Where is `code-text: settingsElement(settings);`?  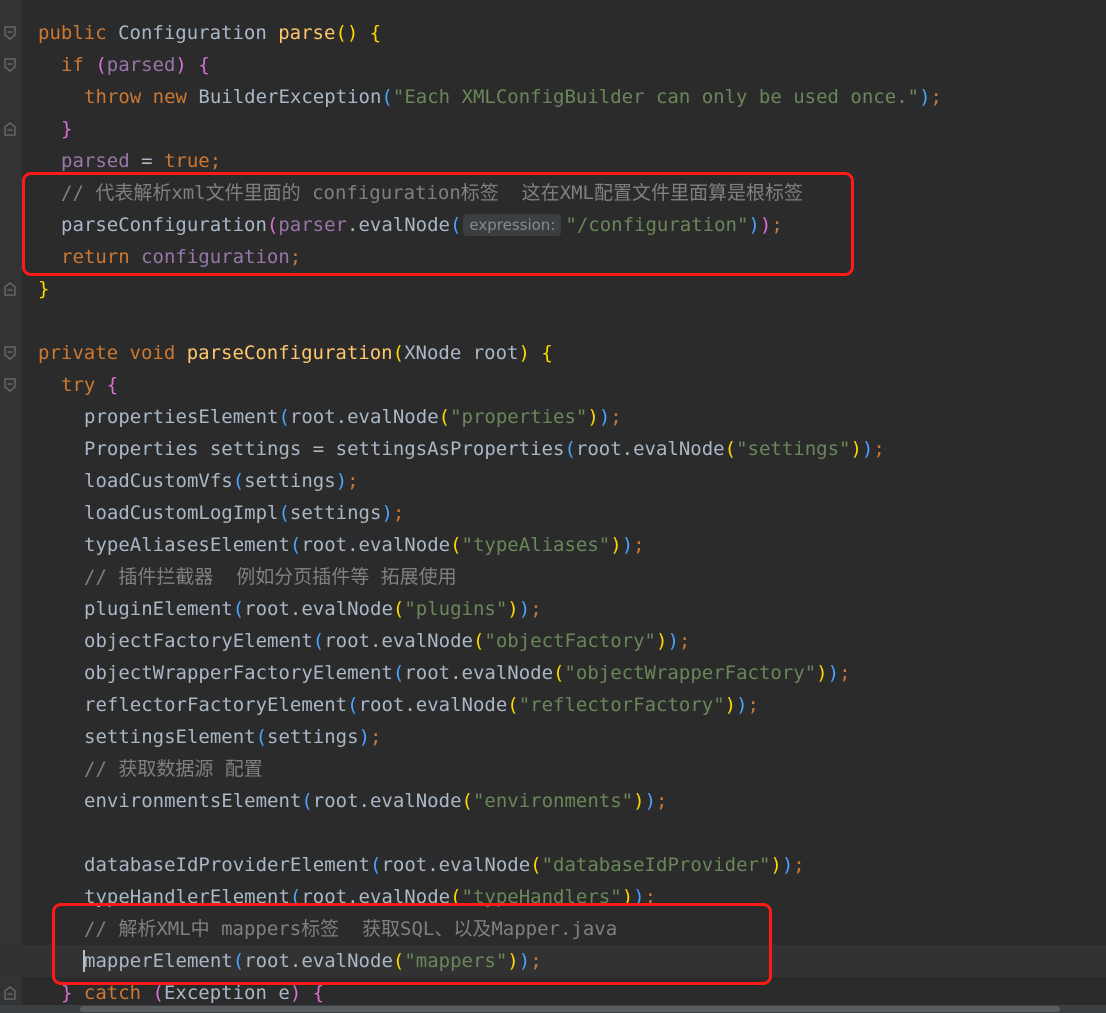
code-text: settingsElement(settings); is located at coordinates (232, 737).